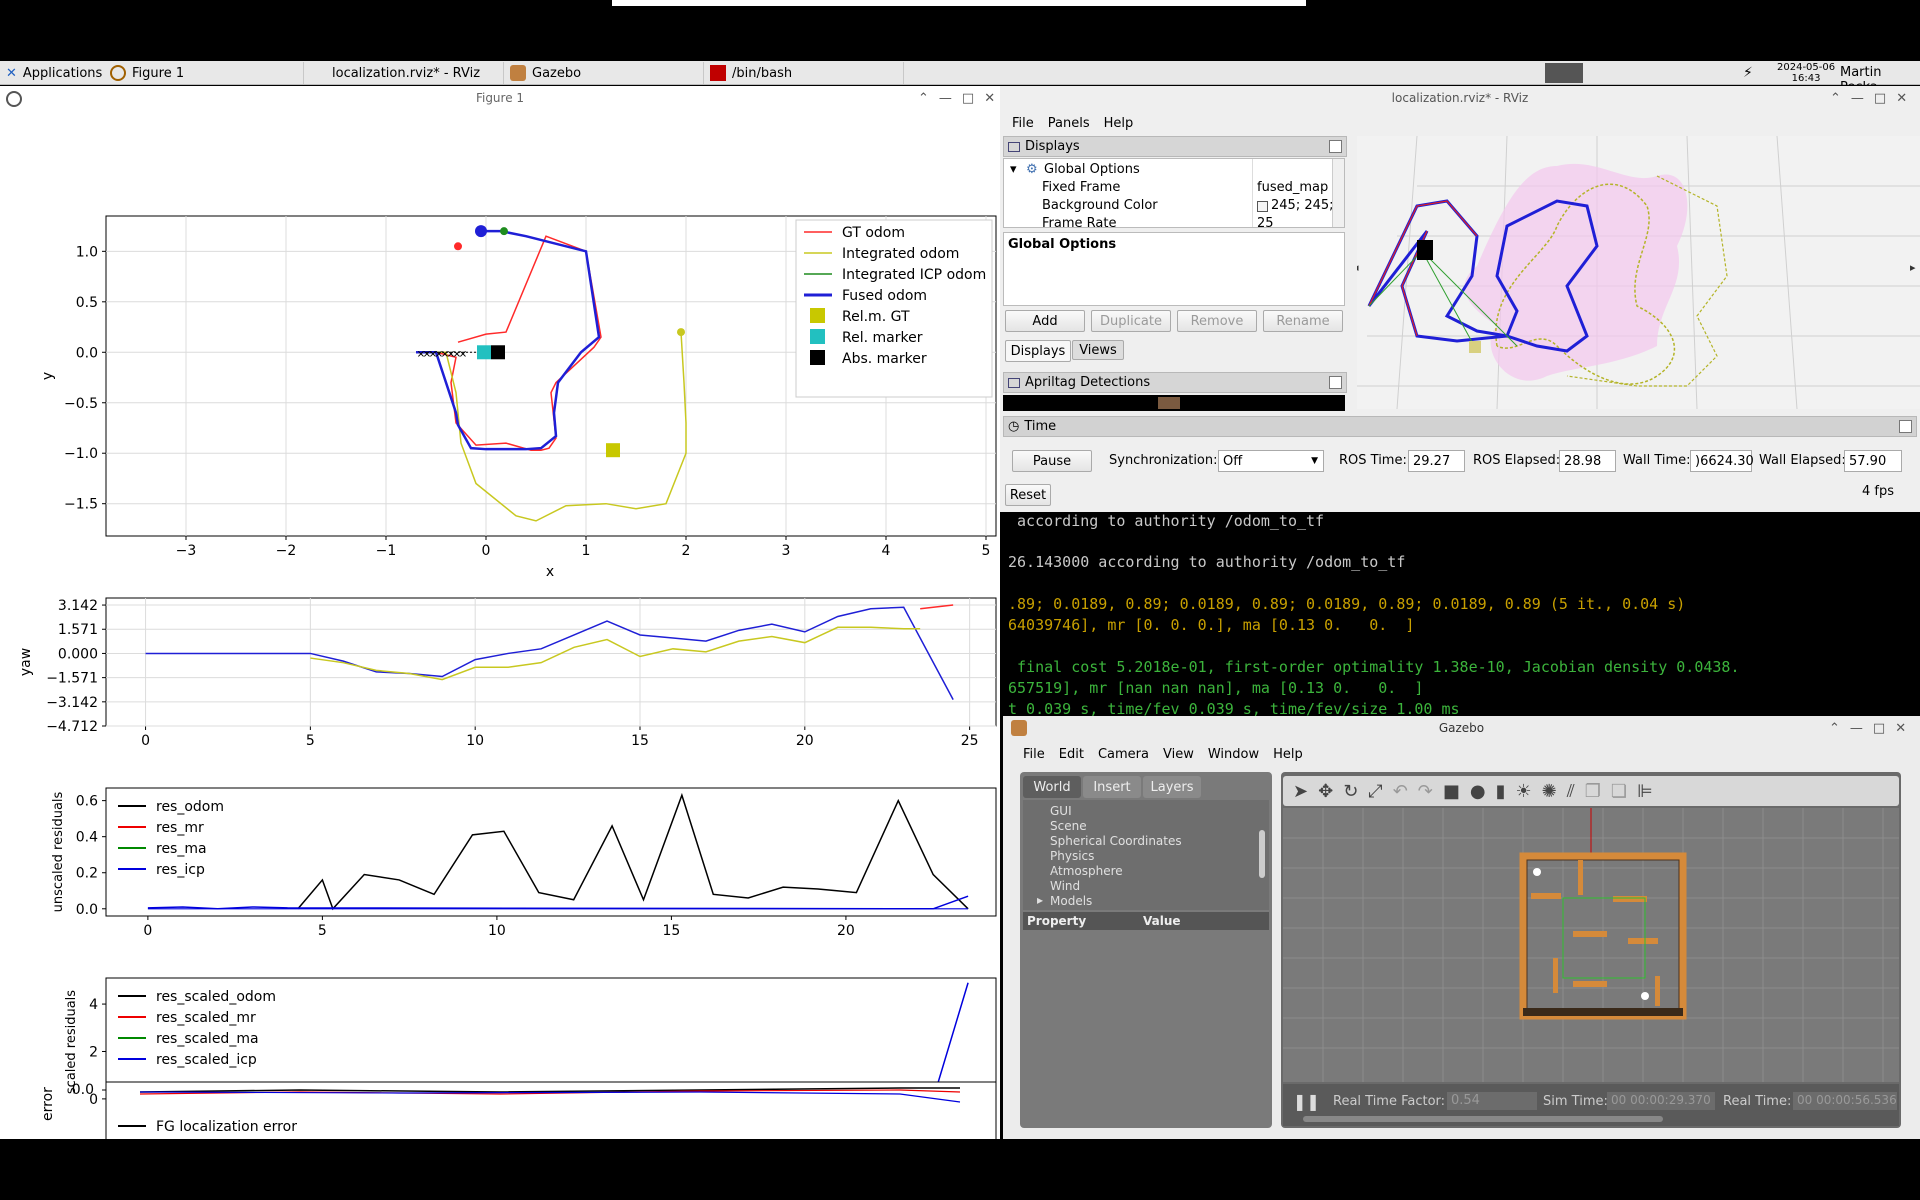 This screenshot has height=1200, width=1920. I want to click on sun-icon: ☀, so click(1524, 791).